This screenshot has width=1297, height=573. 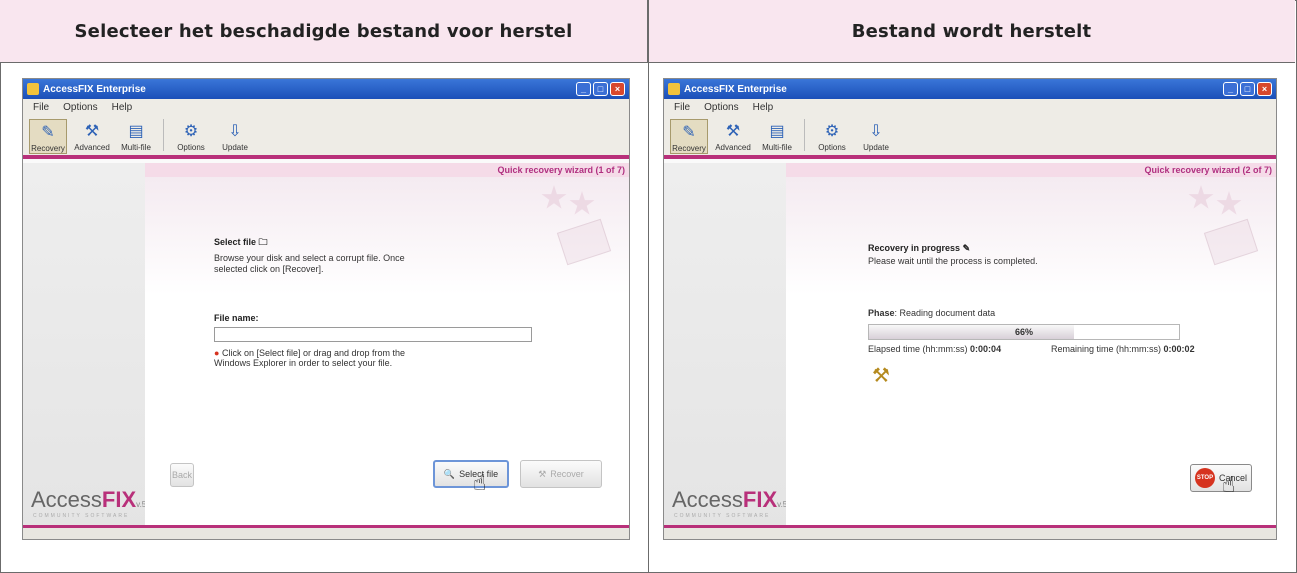 I want to click on stop-icon: STOP, so click(x=1204, y=478).